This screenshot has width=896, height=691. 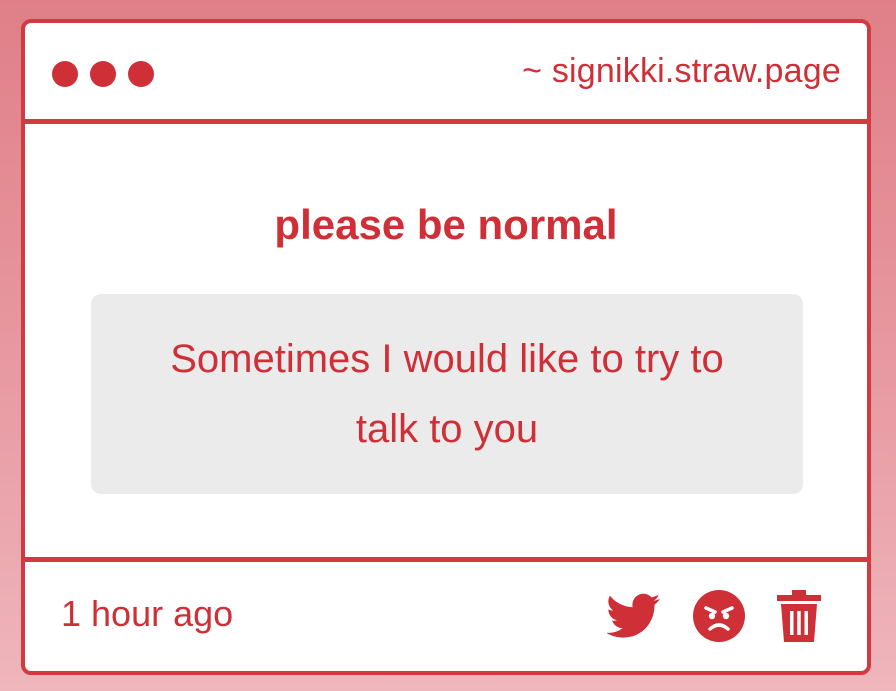 I want to click on window-dots, so click(x=103, y=74).